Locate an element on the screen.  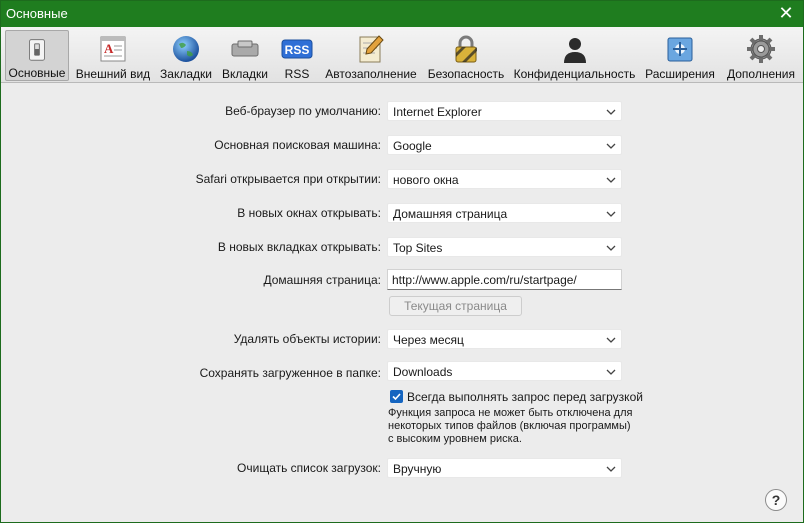
appearance-icon: A is located at coordinates (113, 49).